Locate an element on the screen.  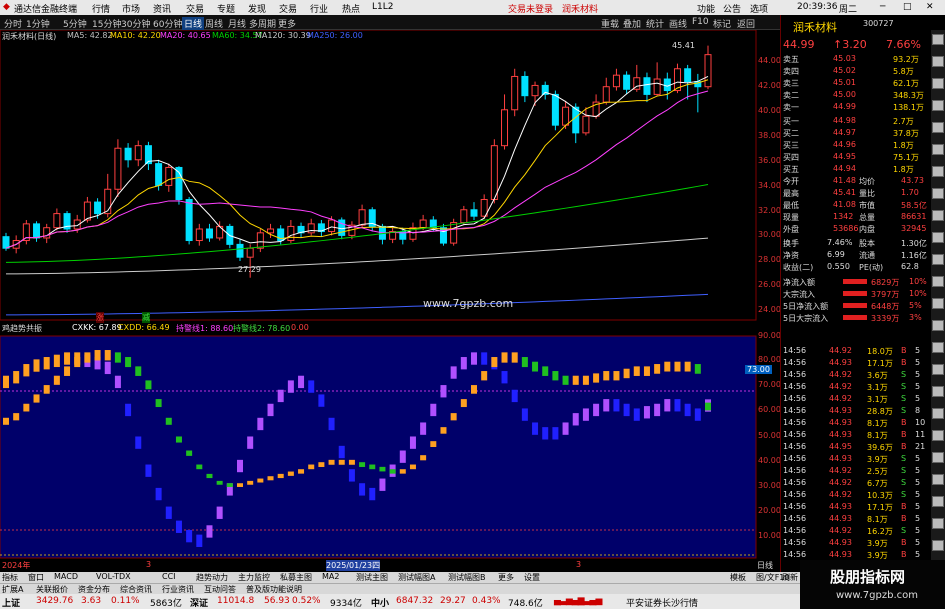
cell: 1.70 is located at coordinates (910, 192).